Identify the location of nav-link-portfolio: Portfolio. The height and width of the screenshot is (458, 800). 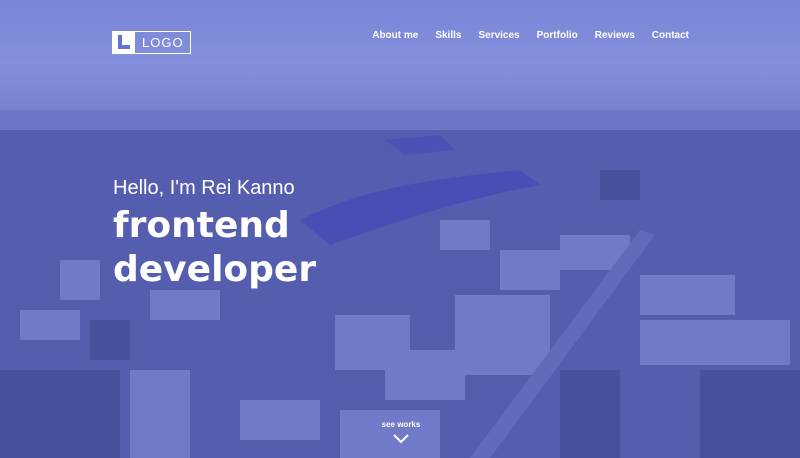
(557, 35).